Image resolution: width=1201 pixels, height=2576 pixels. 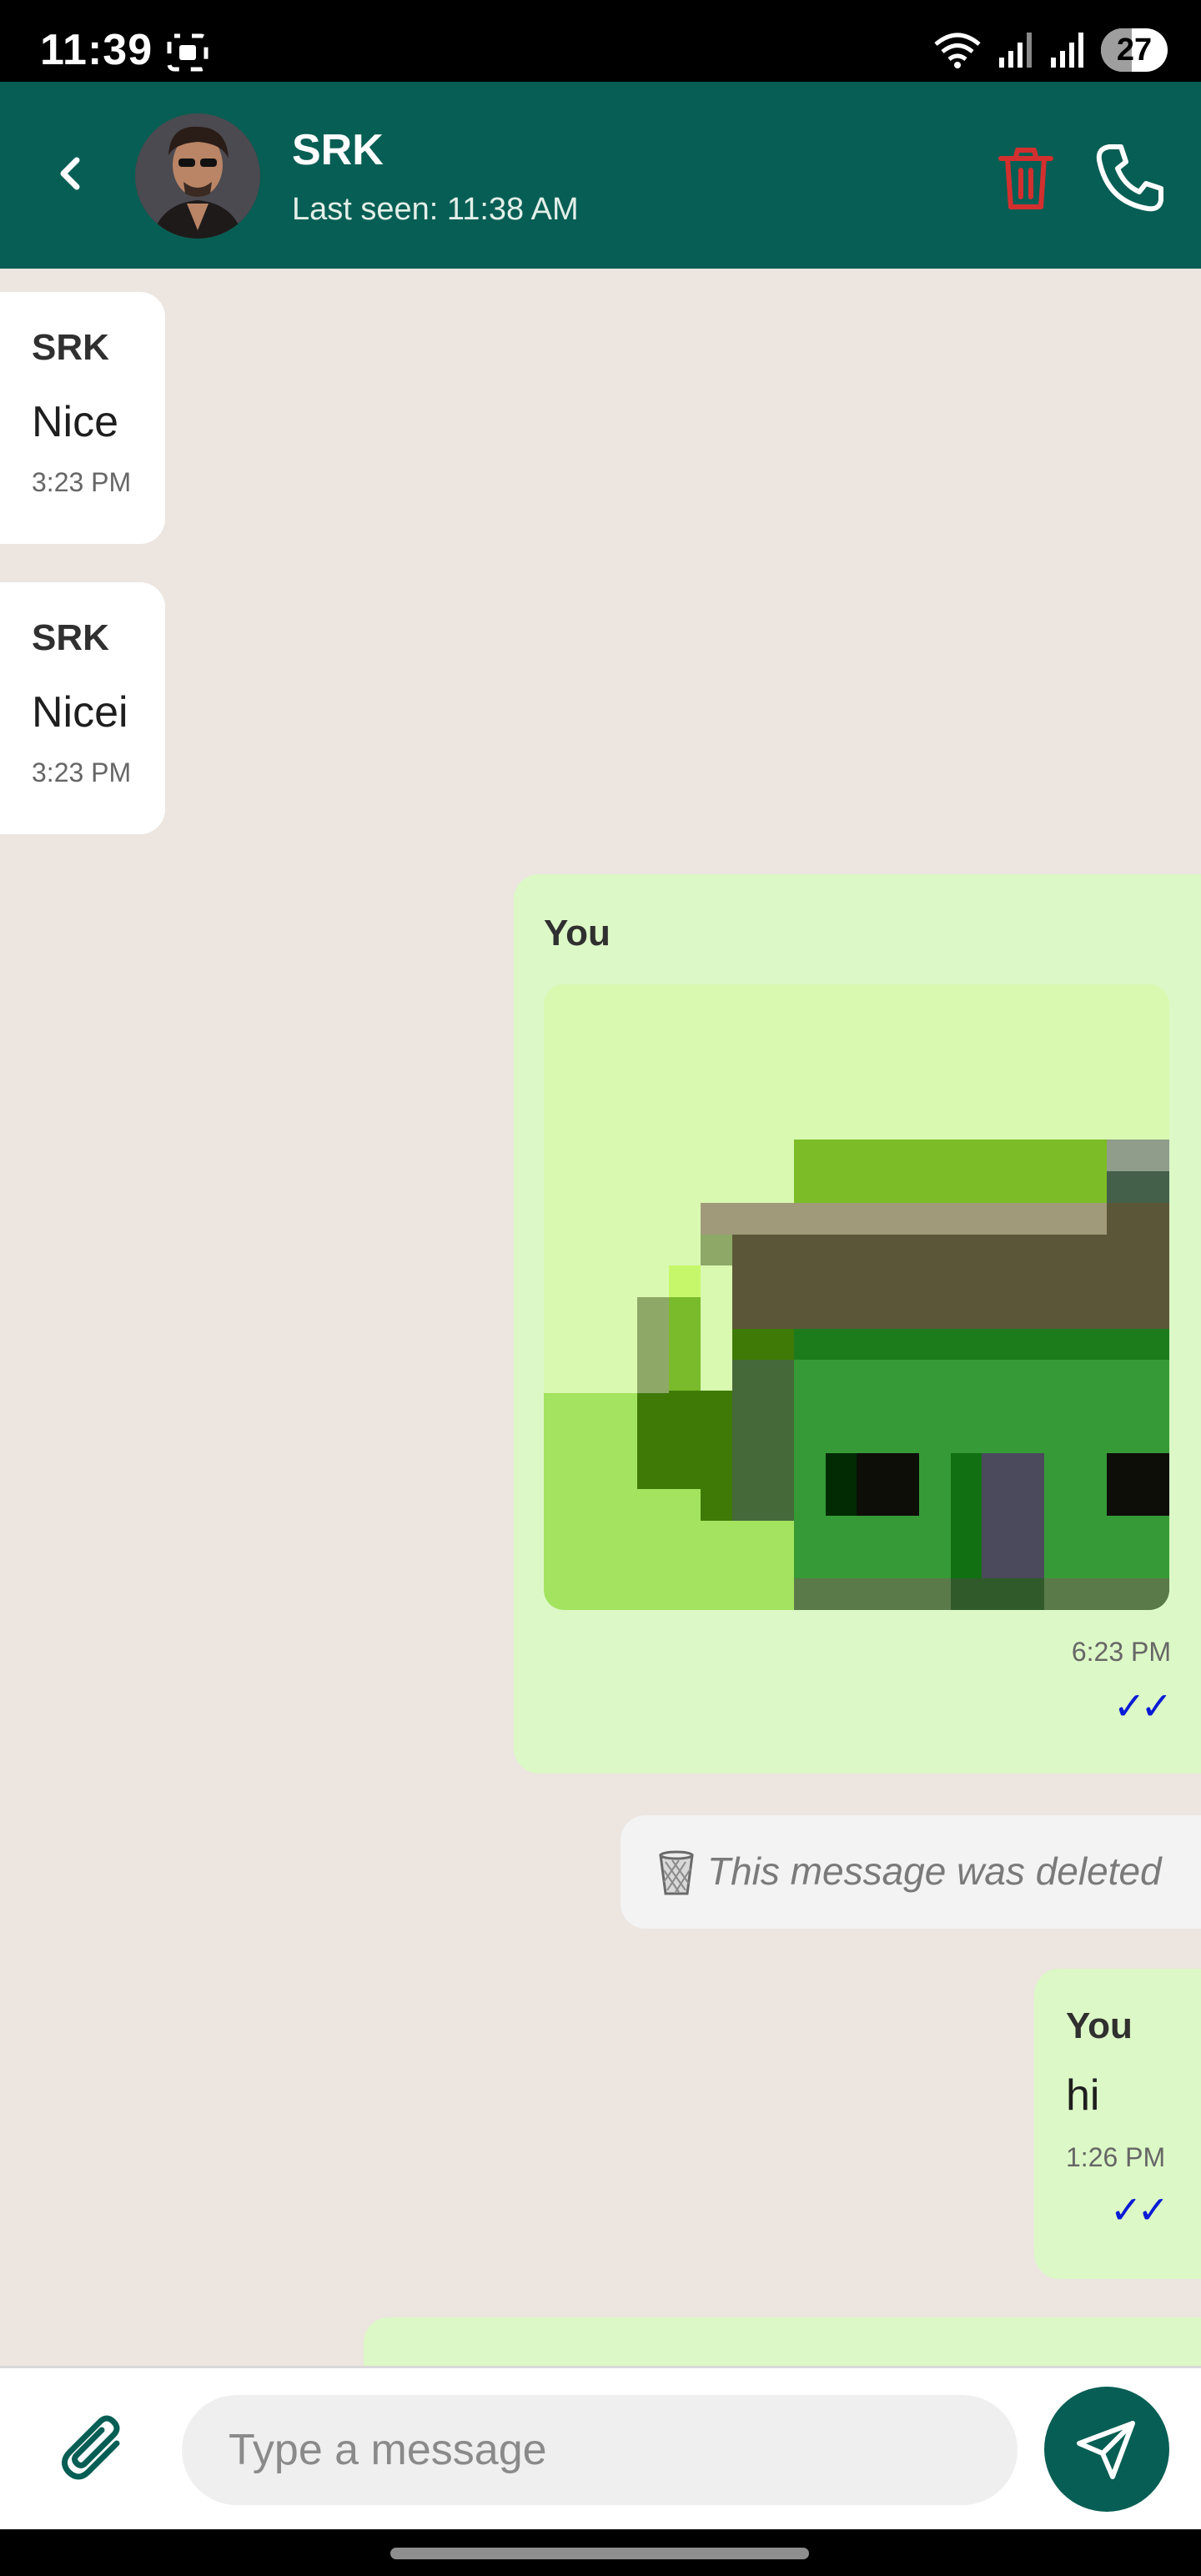 I want to click on chevron-left-icon, so click(x=70, y=173).